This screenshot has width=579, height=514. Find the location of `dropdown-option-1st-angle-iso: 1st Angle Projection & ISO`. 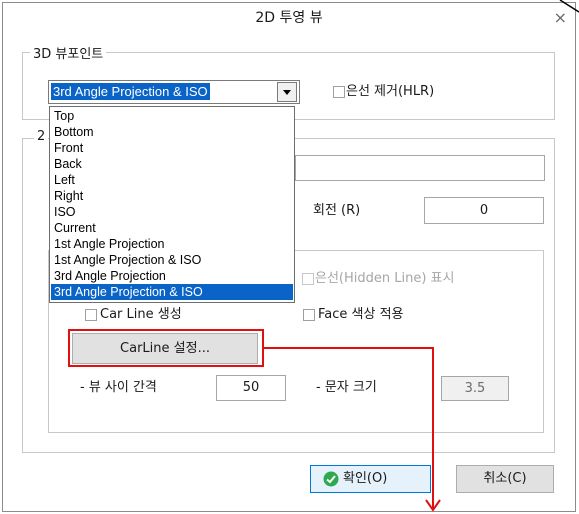

dropdown-option-1st-angle-iso: 1st Angle Projection & ISO is located at coordinates (172, 260).